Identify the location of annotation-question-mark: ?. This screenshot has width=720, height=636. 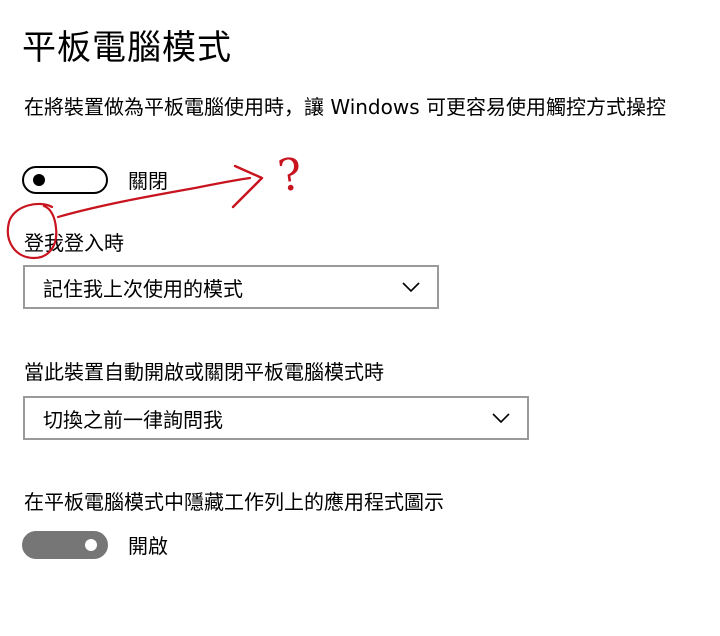
(290, 176).